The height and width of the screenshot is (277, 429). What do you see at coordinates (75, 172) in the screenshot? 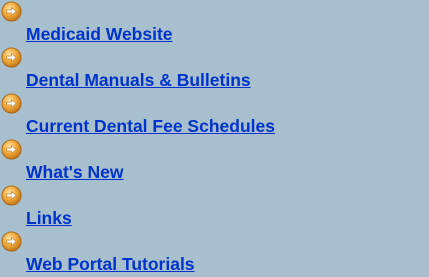
I see `whats-new-link: What's New` at bounding box center [75, 172].